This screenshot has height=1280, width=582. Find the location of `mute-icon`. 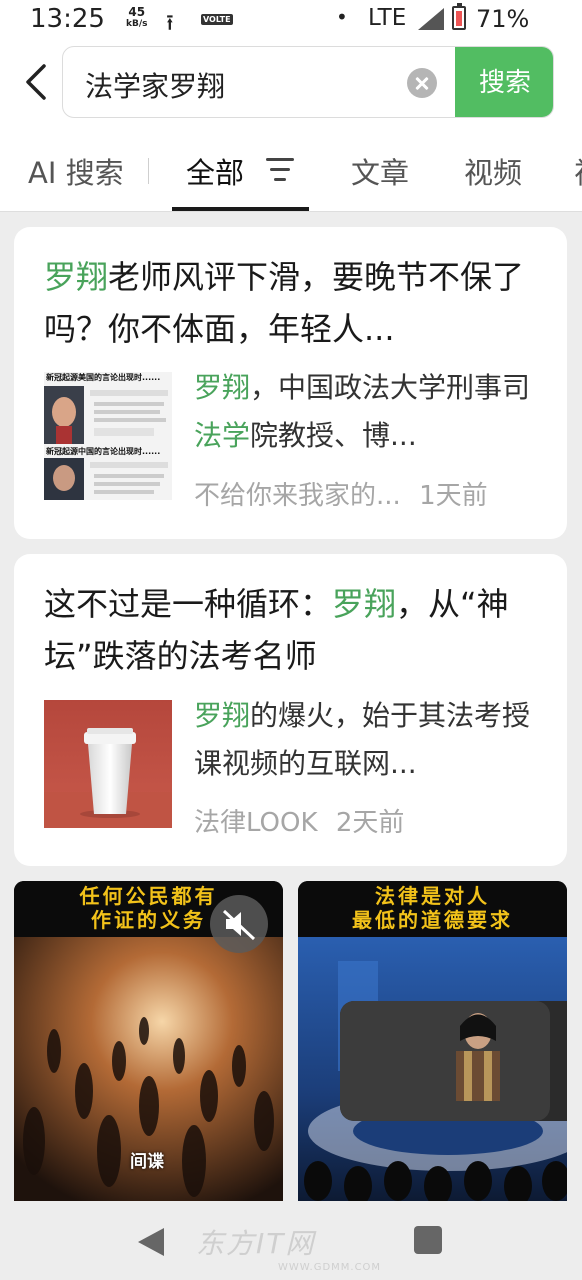

mute-icon is located at coordinates (239, 925).